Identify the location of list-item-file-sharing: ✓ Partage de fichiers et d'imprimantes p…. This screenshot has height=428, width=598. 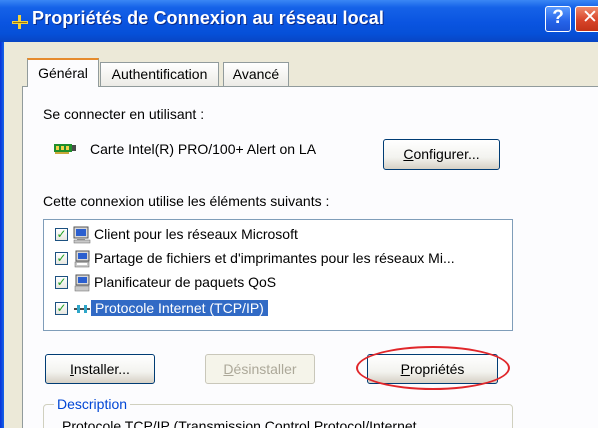
(278, 259).